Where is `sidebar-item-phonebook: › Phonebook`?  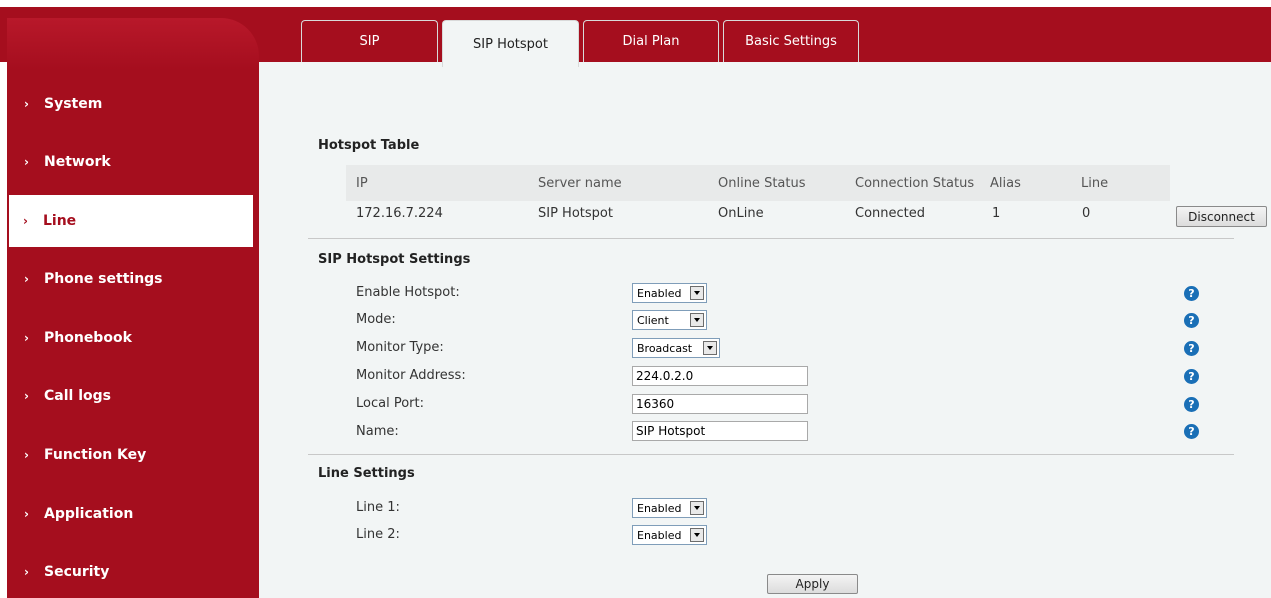
sidebar-item-phonebook: › Phonebook is located at coordinates (123, 338).